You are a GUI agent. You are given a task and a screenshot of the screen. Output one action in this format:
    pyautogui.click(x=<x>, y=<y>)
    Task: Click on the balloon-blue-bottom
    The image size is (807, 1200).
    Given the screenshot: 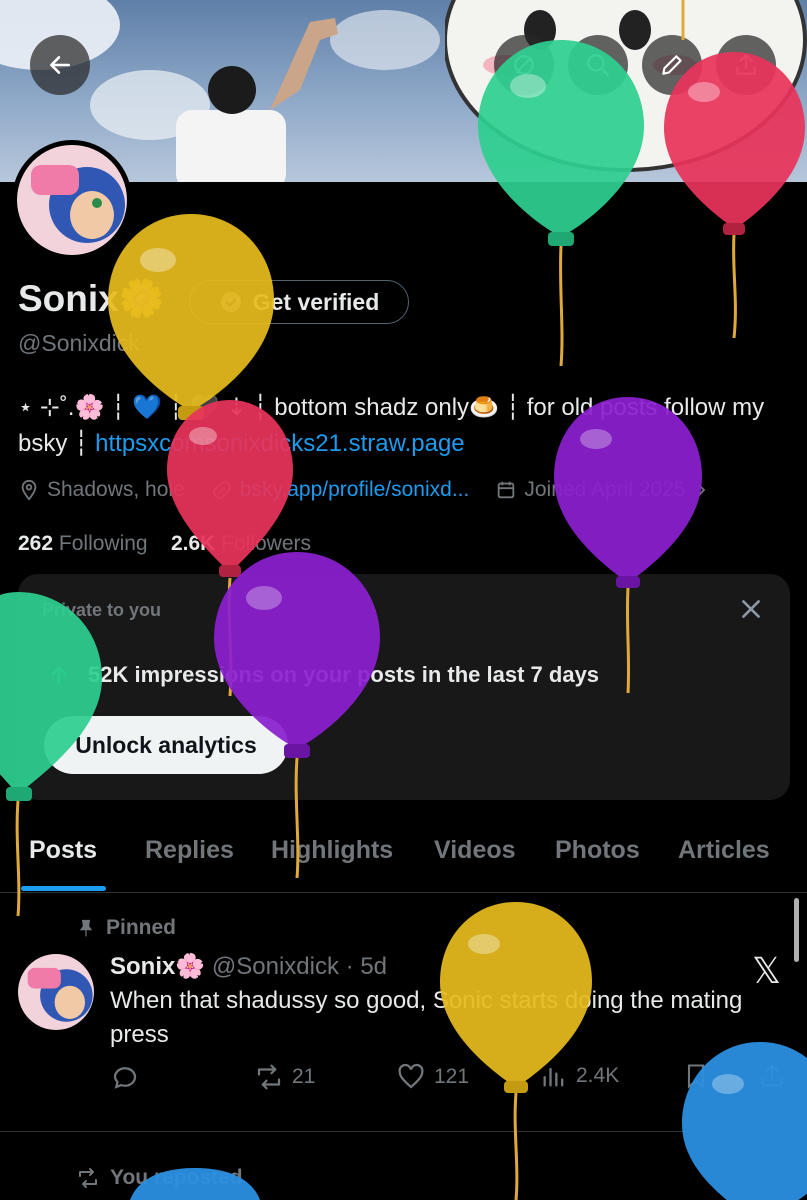 What is the action you would take?
    pyautogui.click(x=744, y=1121)
    